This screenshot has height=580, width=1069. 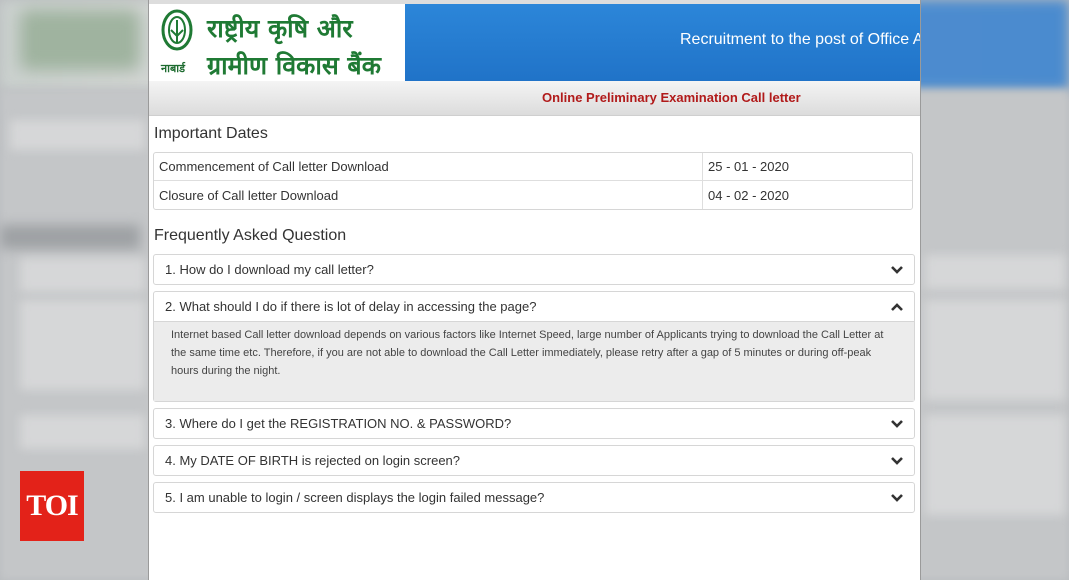 I want to click on org-name-line2: ग्रामीण विकास बैंक, so click(x=294, y=65).